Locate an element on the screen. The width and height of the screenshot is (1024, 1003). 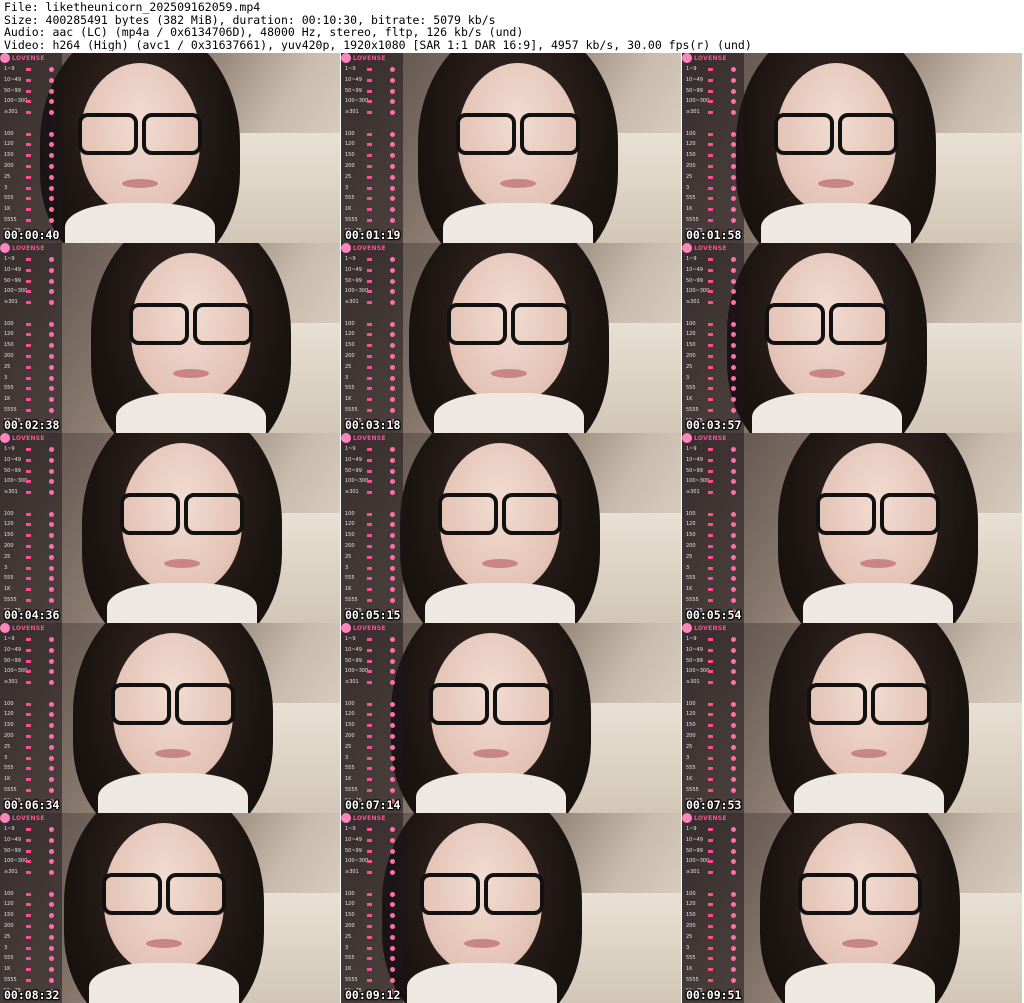
overlay-level-row: 120 is located at coordinates (32, 714).